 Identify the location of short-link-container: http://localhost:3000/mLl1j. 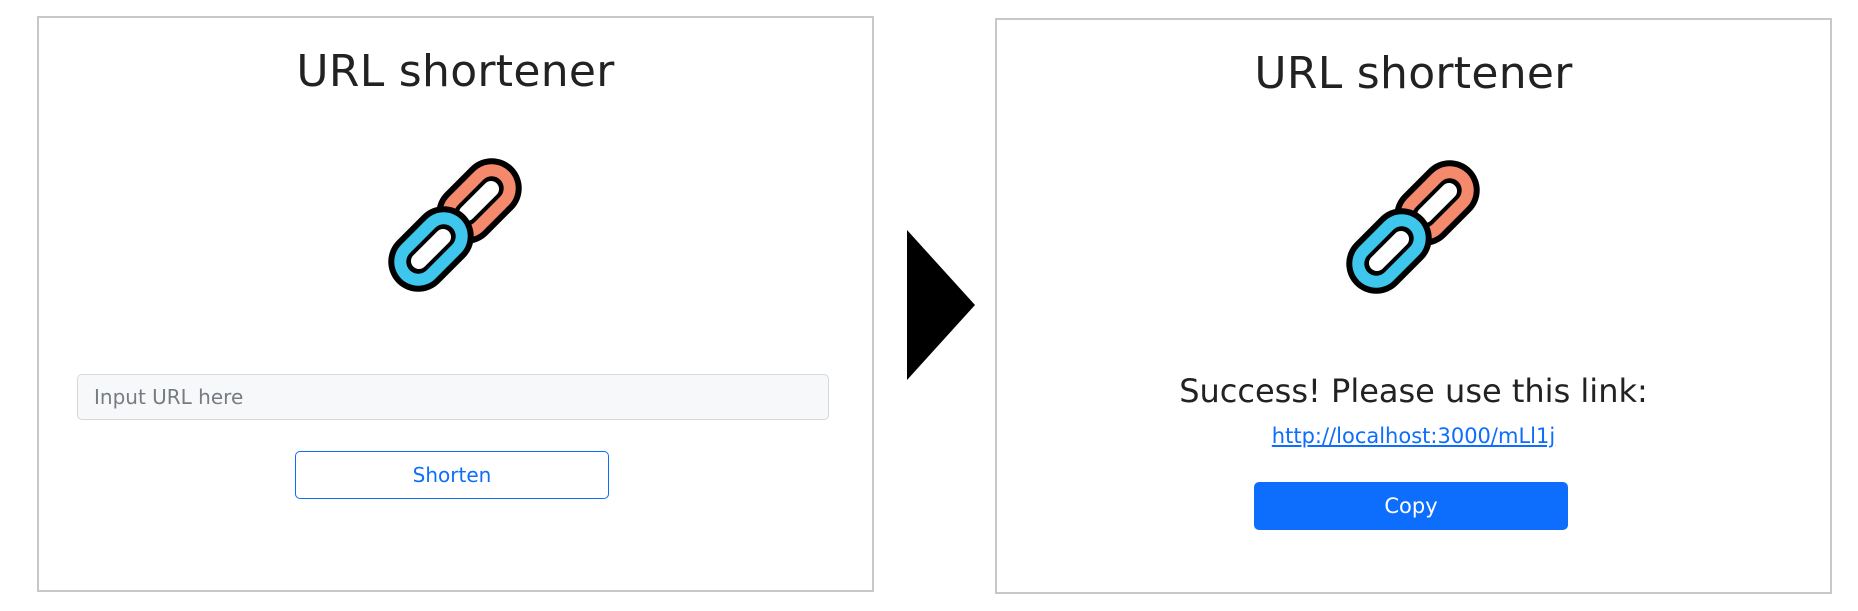
(1413, 436).